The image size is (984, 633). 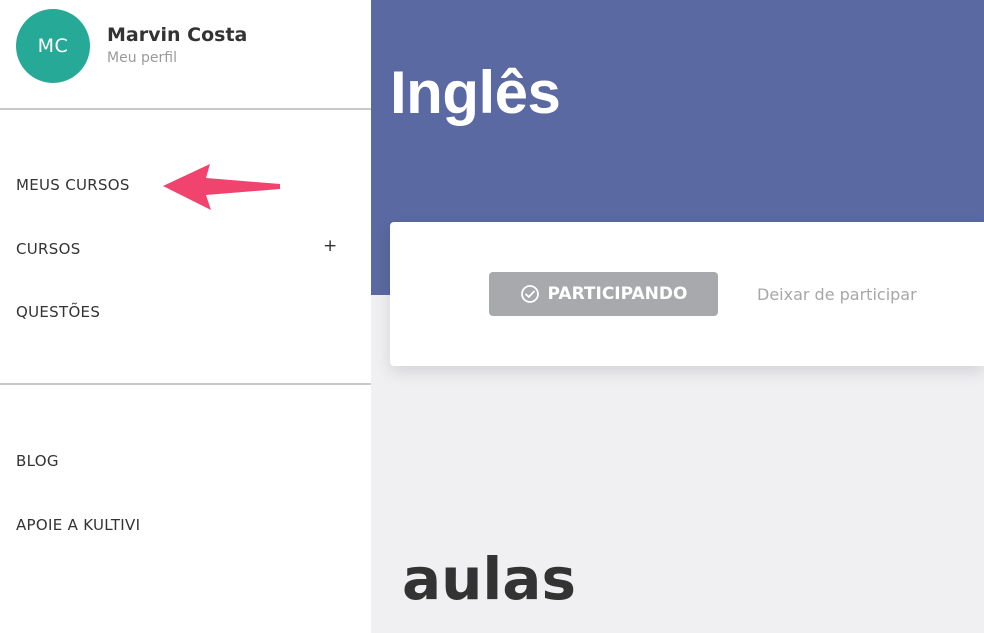 What do you see at coordinates (73, 185) in the screenshot?
I see `nav-item-label: MEUS CURSOS` at bounding box center [73, 185].